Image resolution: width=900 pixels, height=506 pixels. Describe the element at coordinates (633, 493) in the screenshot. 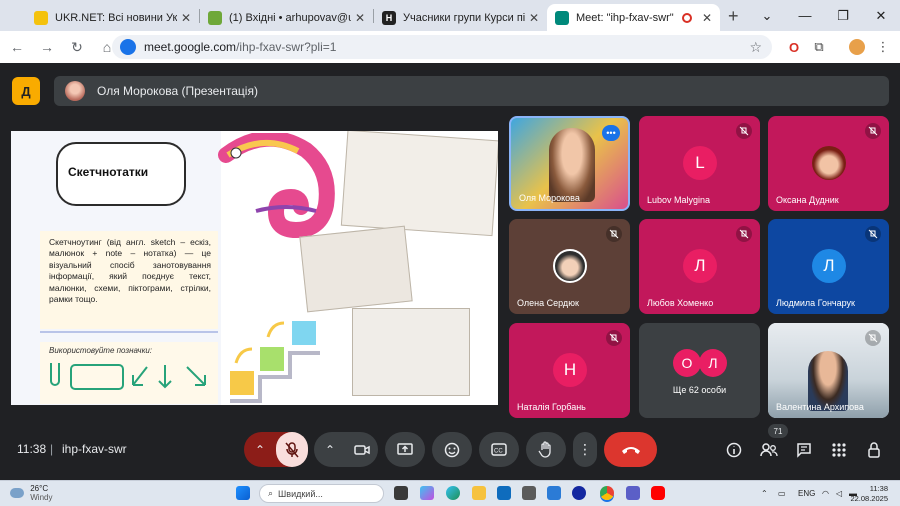

I see `teams-icon` at that location.